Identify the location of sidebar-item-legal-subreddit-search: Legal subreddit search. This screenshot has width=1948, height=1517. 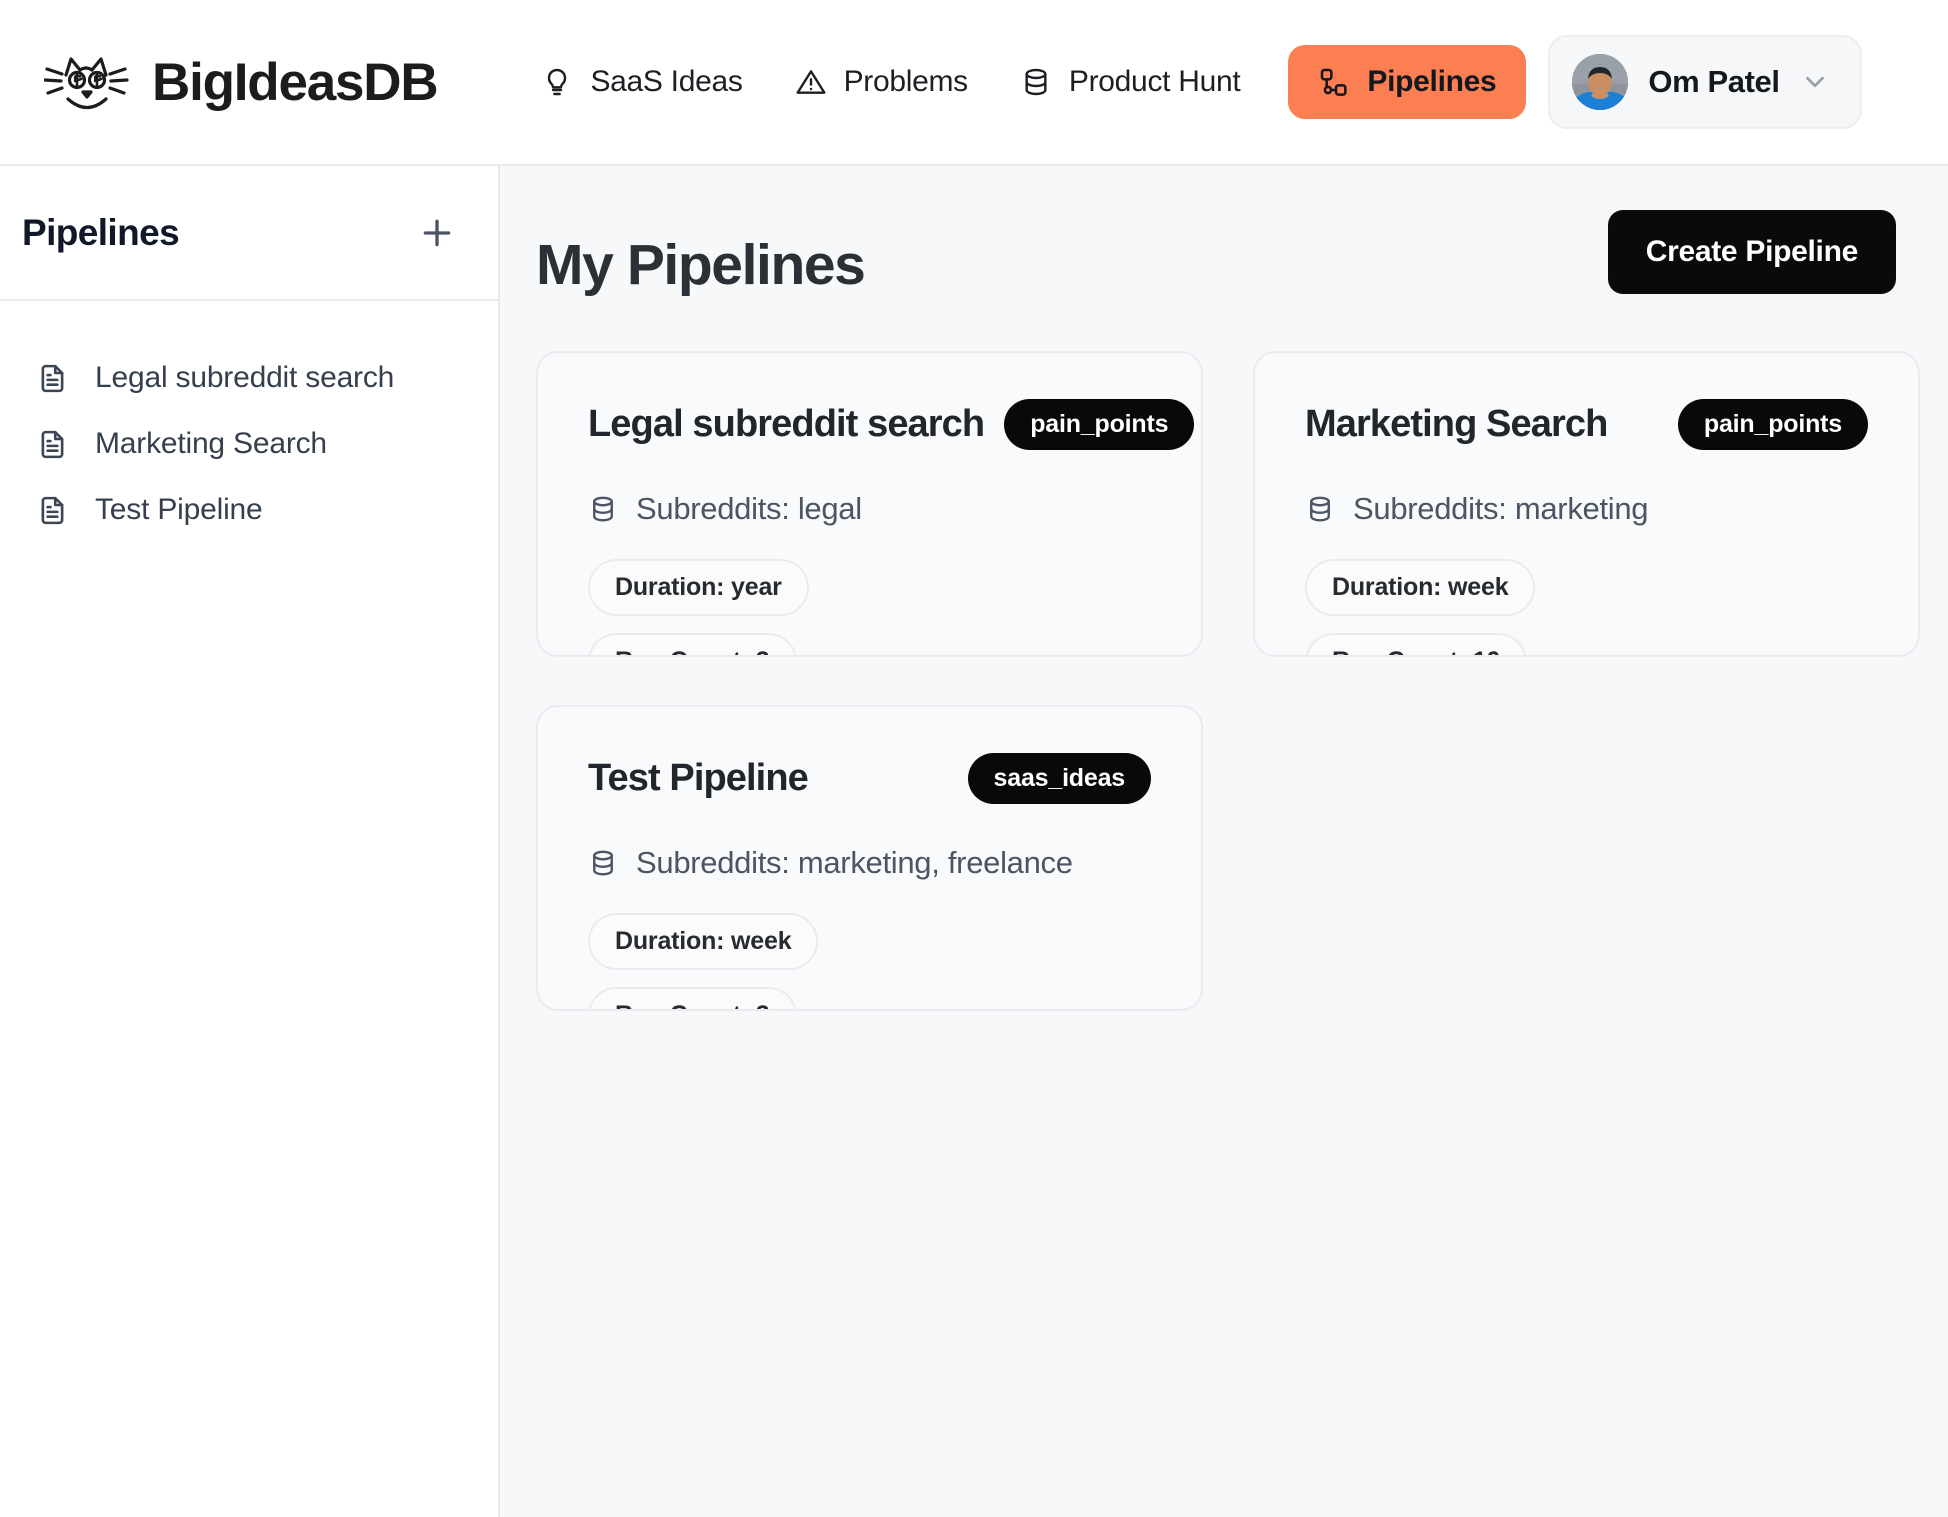
(249, 378).